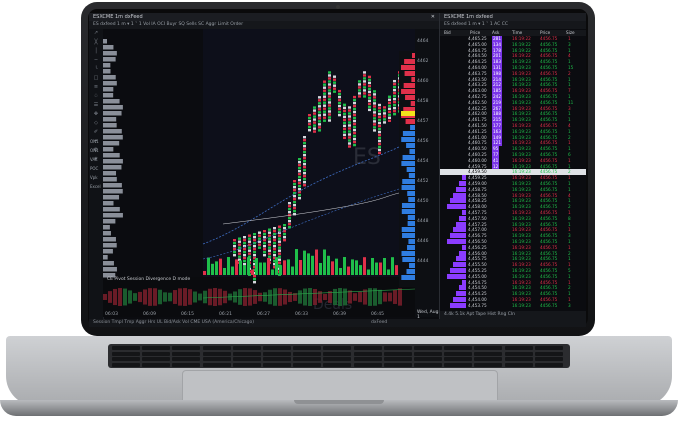 The height and width of the screenshot is (427, 678). What do you see at coordinates (96, 60) in the screenshot?
I see `drawing-tool-3-icon: ─` at bounding box center [96, 60].